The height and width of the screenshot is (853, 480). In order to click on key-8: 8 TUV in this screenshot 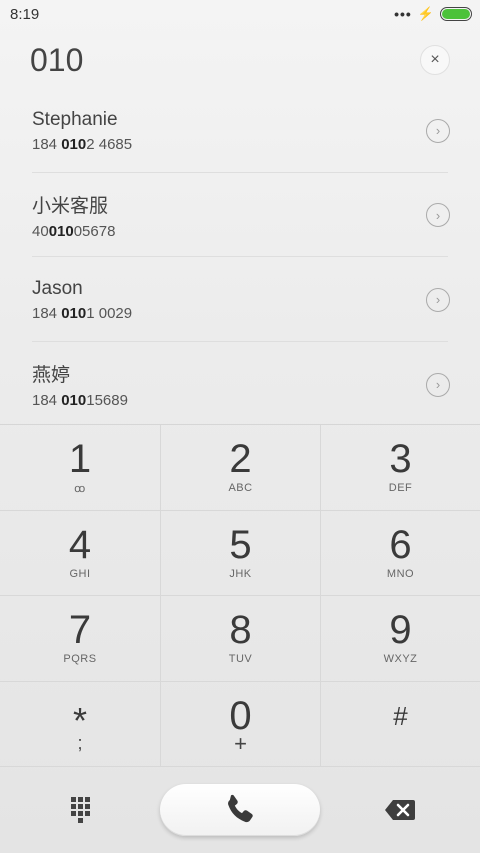, I will do `click(241, 639)`.